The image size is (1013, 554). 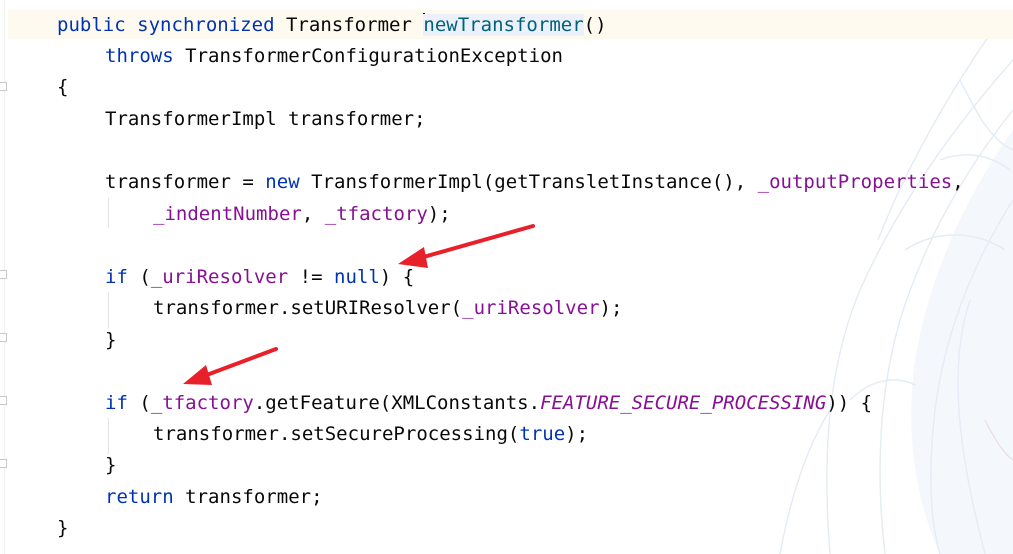 What do you see at coordinates (397, 403) in the screenshot?
I see `code-token: .getFeature(XMLConstants.` at bounding box center [397, 403].